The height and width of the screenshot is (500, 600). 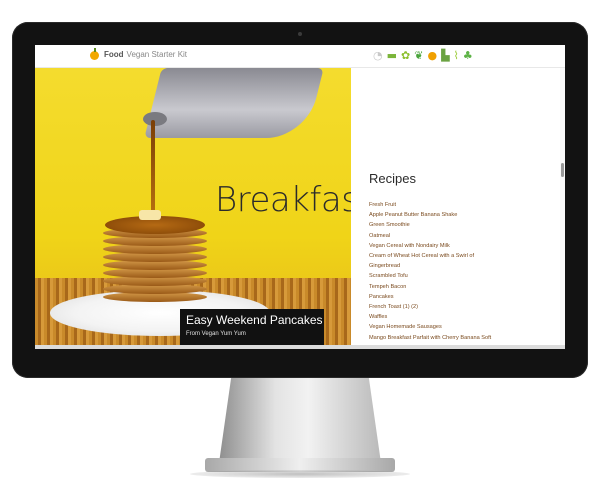 I want to click on cow-icon: ▬, so click(x=392, y=56).